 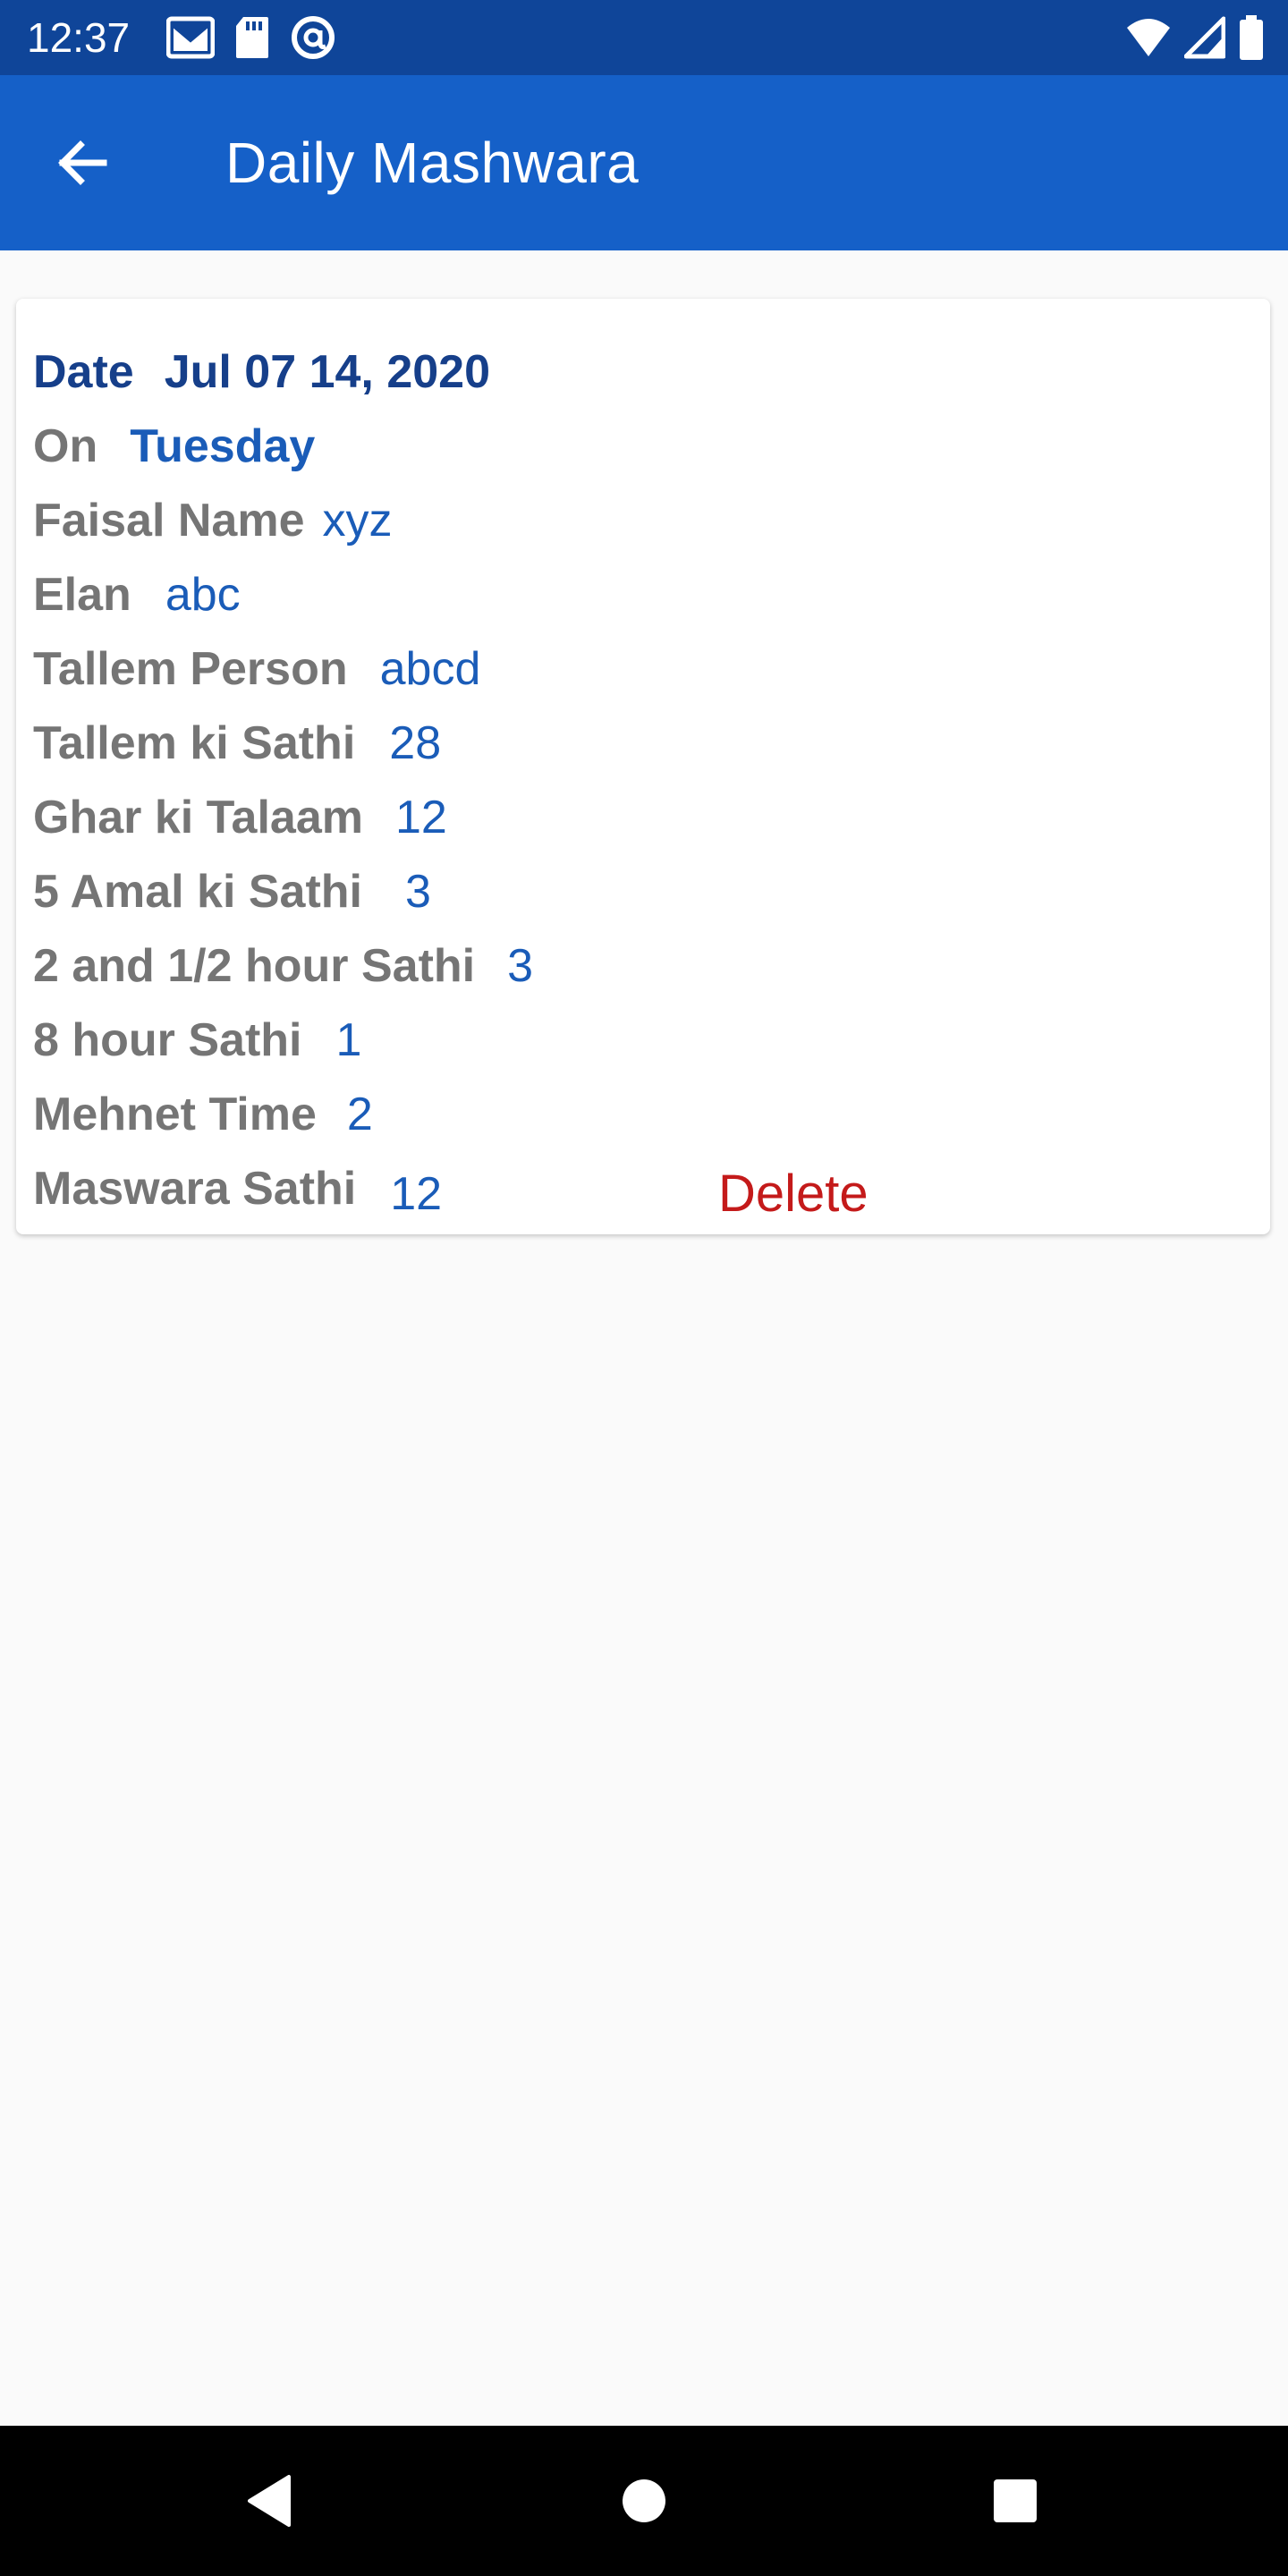 I want to click on field-row-elan: Elan abc, so click(x=137, y=595).